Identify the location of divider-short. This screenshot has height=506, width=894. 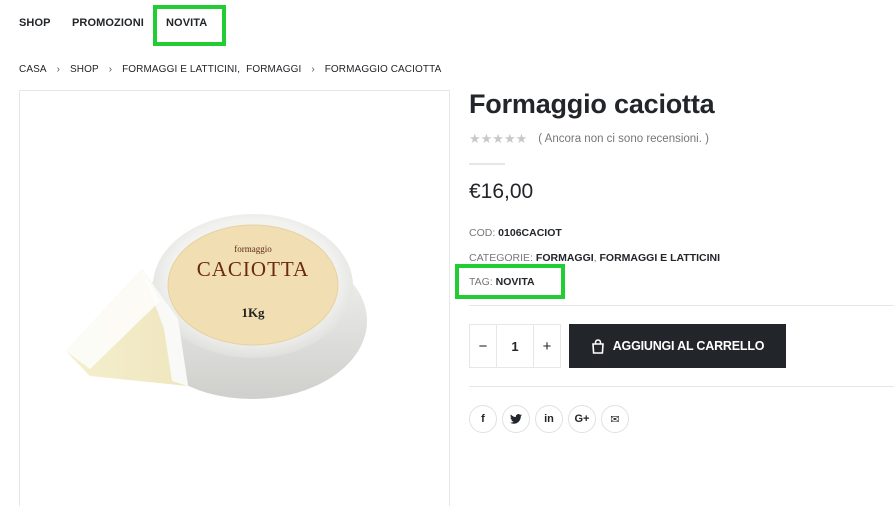
(487, 164).